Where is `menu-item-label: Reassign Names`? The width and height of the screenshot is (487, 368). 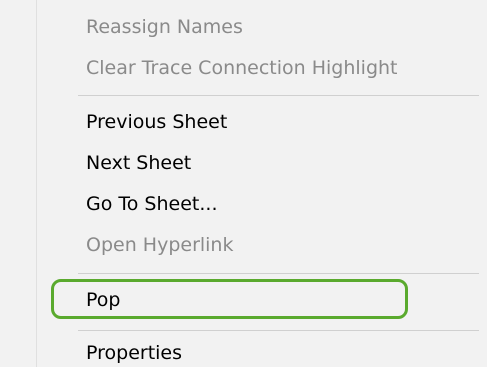
menu-item-label: Reassign Names is located at coordinates (164, 27).